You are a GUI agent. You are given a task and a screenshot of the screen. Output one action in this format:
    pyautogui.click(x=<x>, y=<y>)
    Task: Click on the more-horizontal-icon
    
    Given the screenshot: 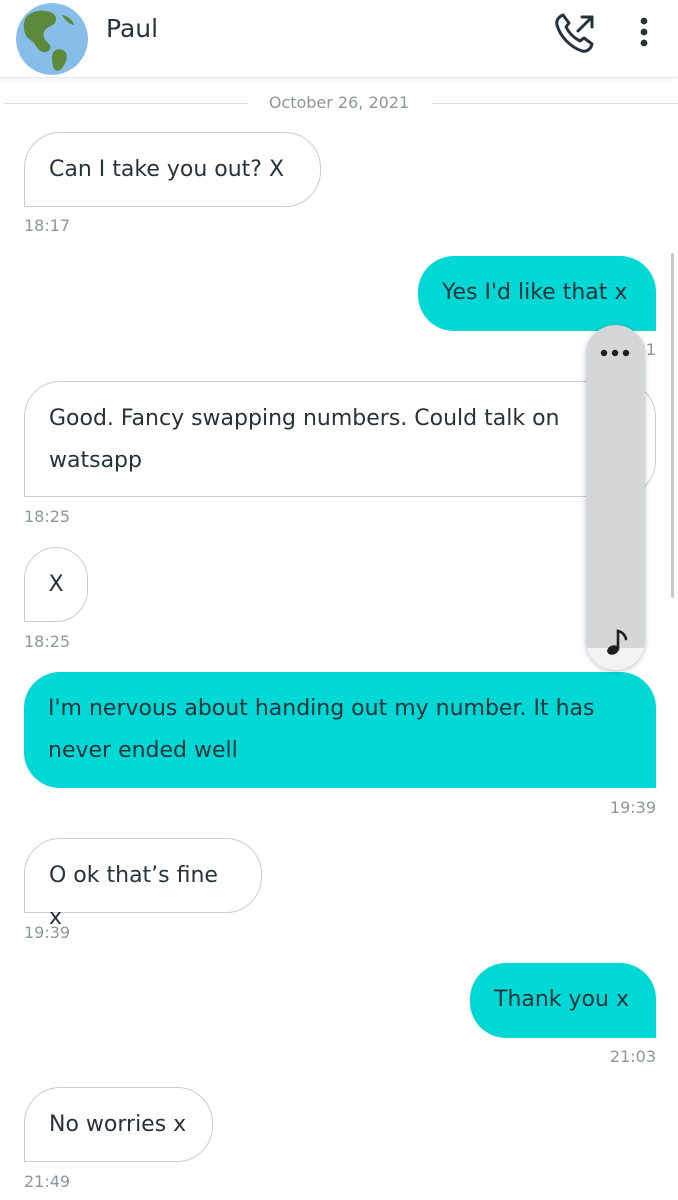 What is the action you would take?
    pyautogui.click(x=615, y=353)
    